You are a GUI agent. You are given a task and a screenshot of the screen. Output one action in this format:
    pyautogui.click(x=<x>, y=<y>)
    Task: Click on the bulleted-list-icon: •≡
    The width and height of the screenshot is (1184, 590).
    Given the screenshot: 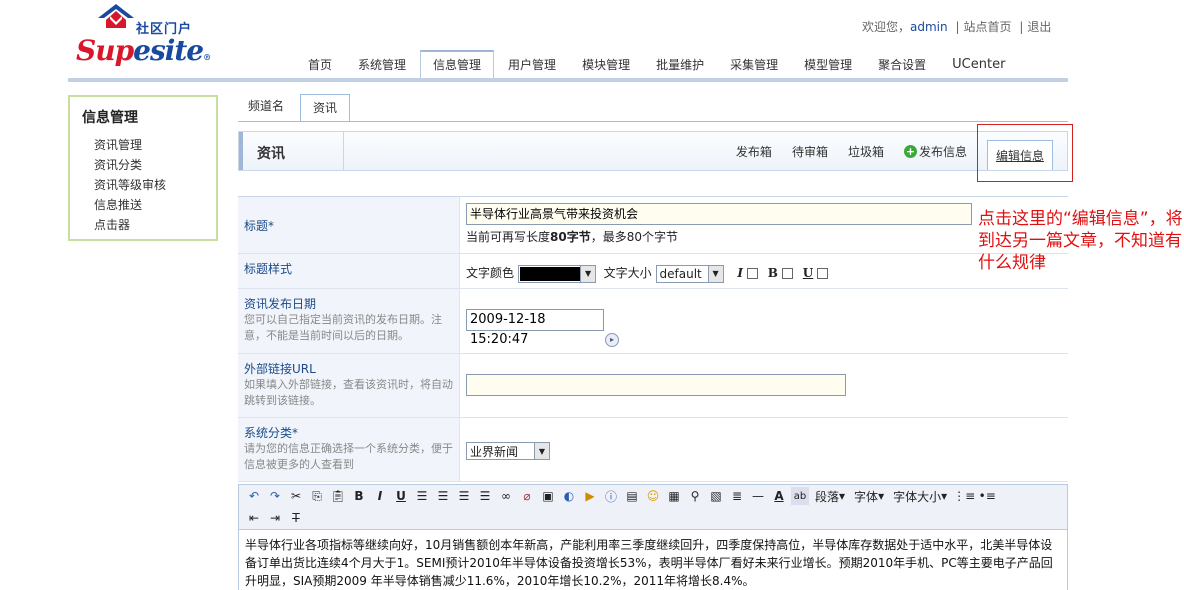 What is the action you would take?
    pyautogui.click(x=987, y=496)
    